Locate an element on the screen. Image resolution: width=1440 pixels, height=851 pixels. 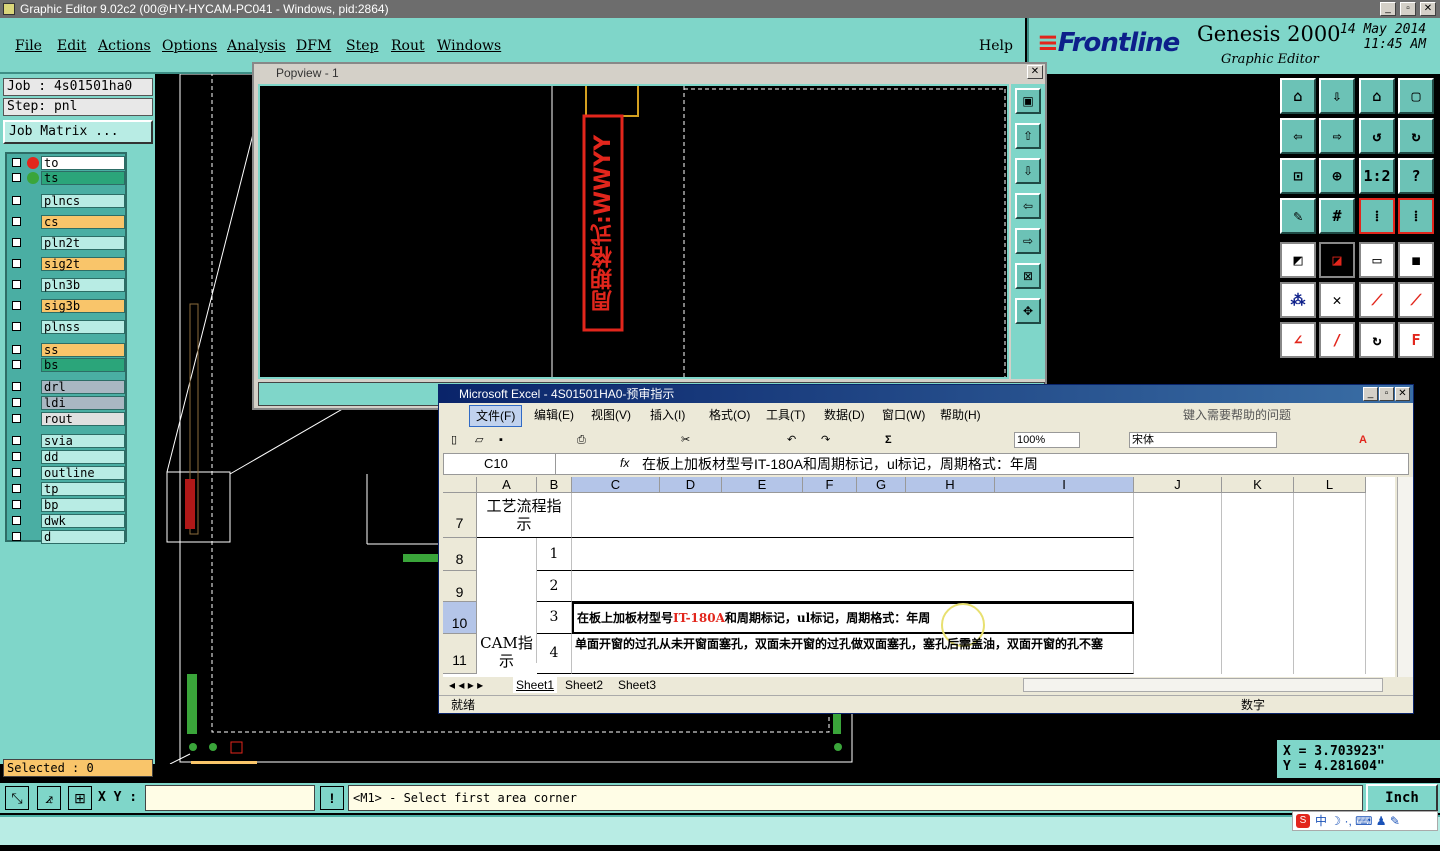
menu-analysis: Analysis is located at coordinates (256, 46).